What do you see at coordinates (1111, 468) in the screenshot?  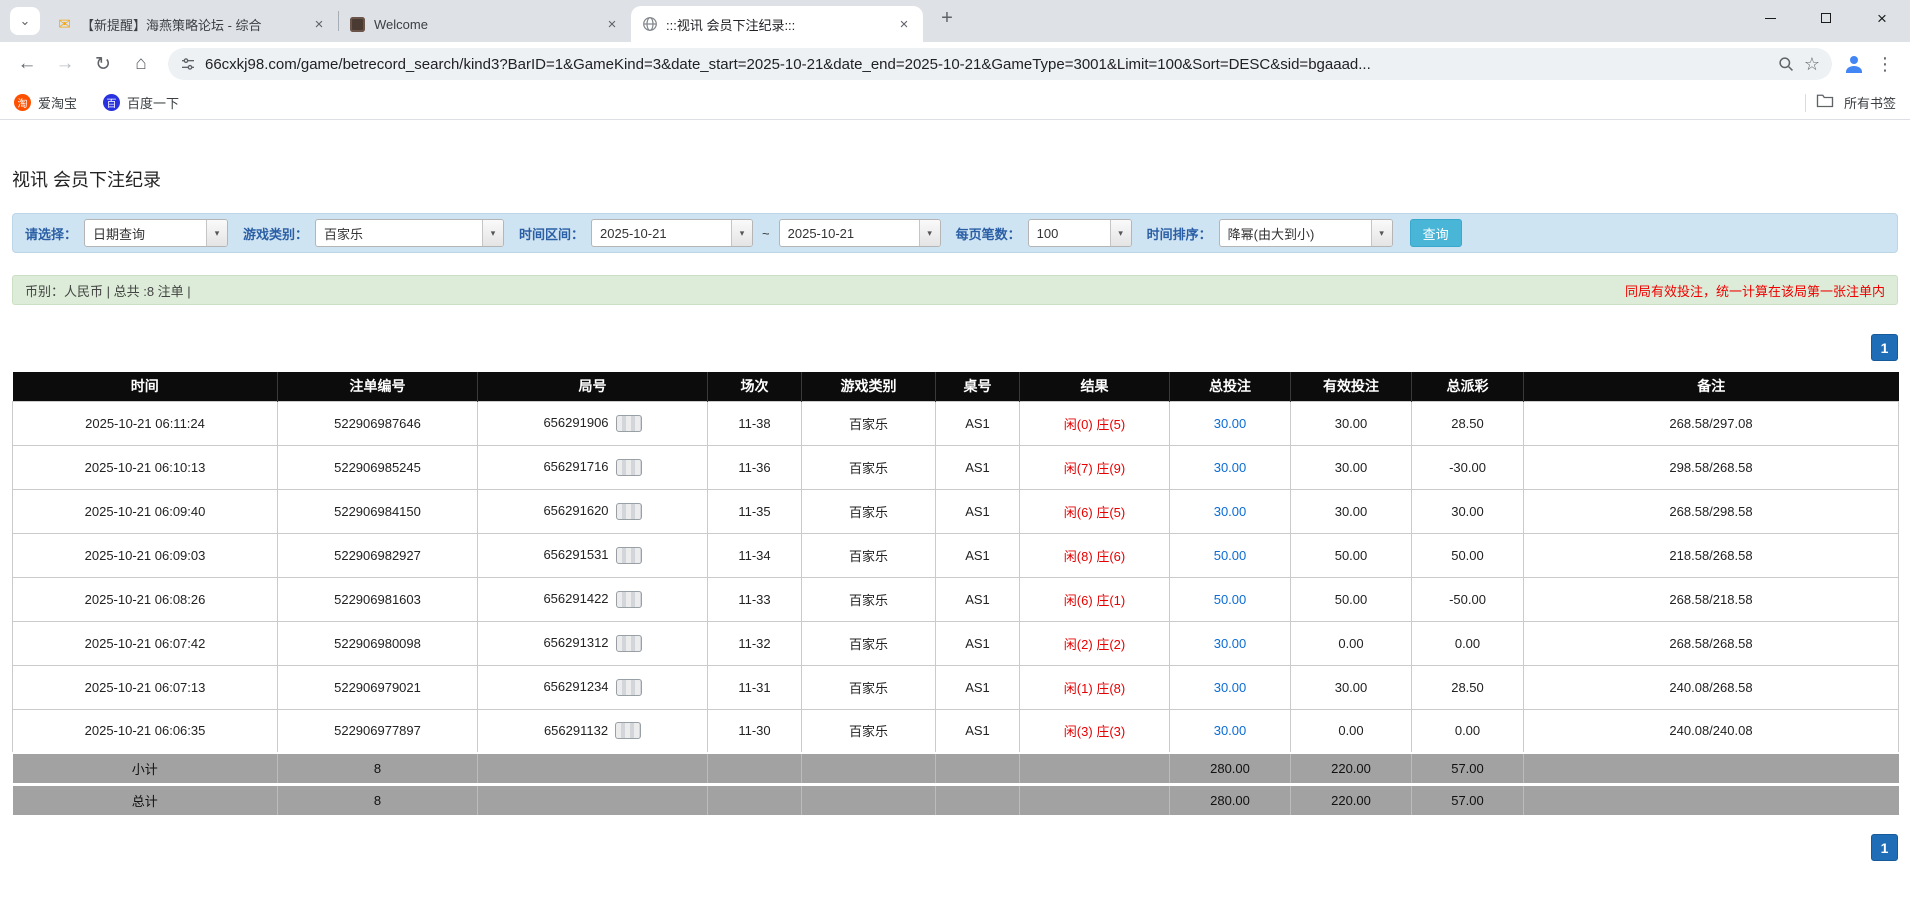 I see `banker-result: 庄(9)` at bounding box center [1111, 468].